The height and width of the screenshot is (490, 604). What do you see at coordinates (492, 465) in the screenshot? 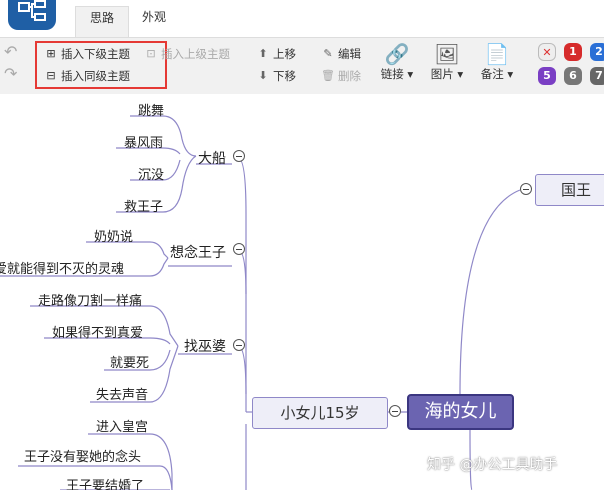
I see `watermark: 知乎 @办公工具助手` at bounding box center [492, 465].